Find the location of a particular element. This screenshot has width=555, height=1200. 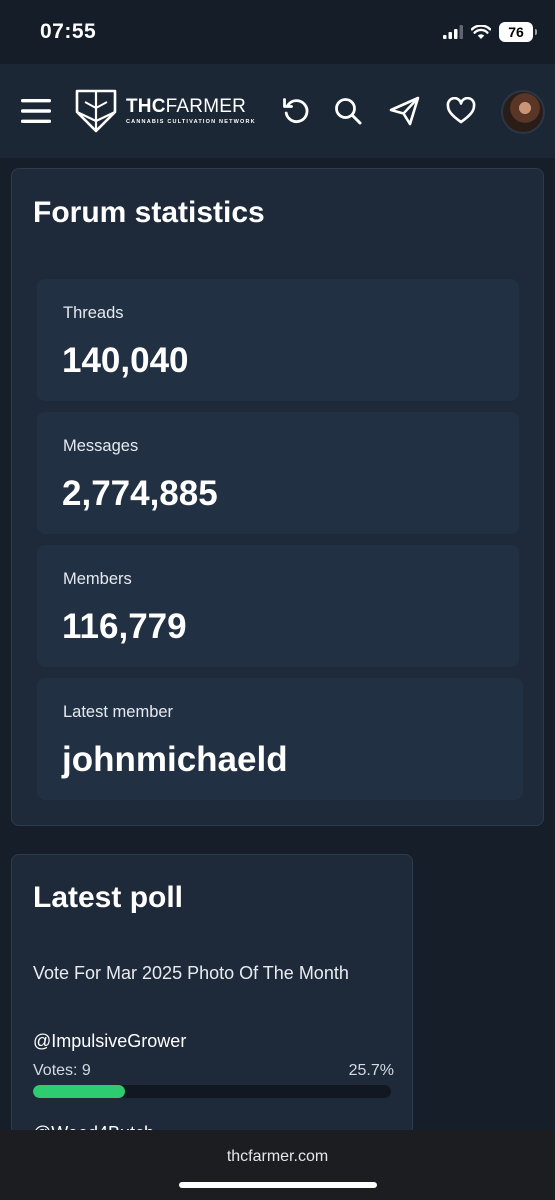

stat-value: 2,774,885 is located at coordinates (140, 493).